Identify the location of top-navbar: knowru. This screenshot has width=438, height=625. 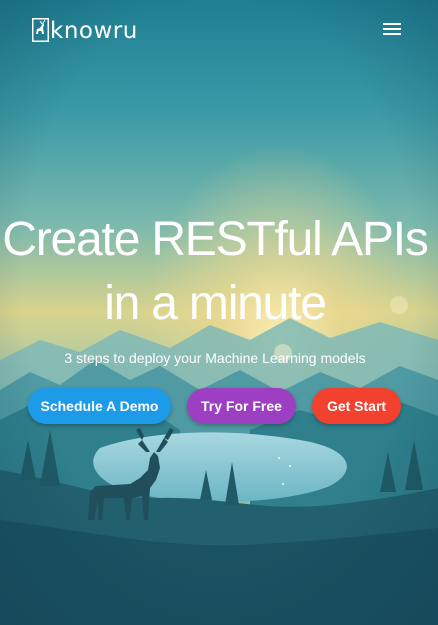
(219, 30).